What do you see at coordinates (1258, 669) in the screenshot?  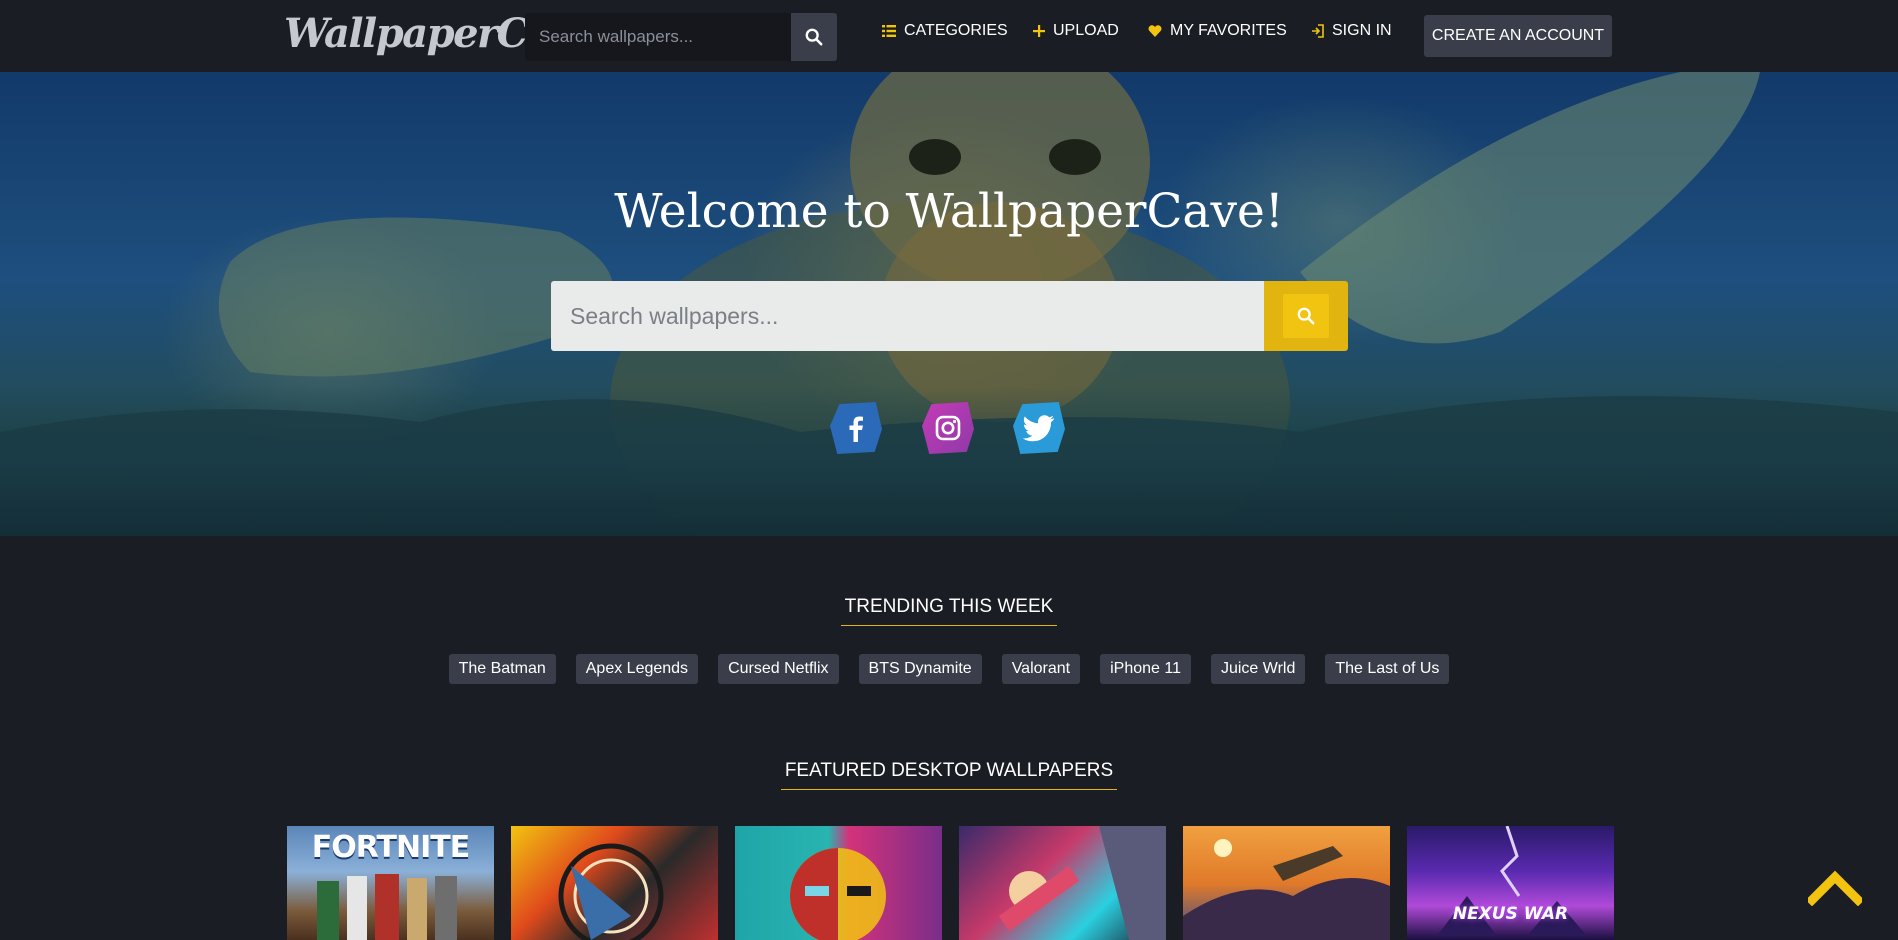 I see `trending-tag: Juice Wrld` at bounding box center [1258, 669].